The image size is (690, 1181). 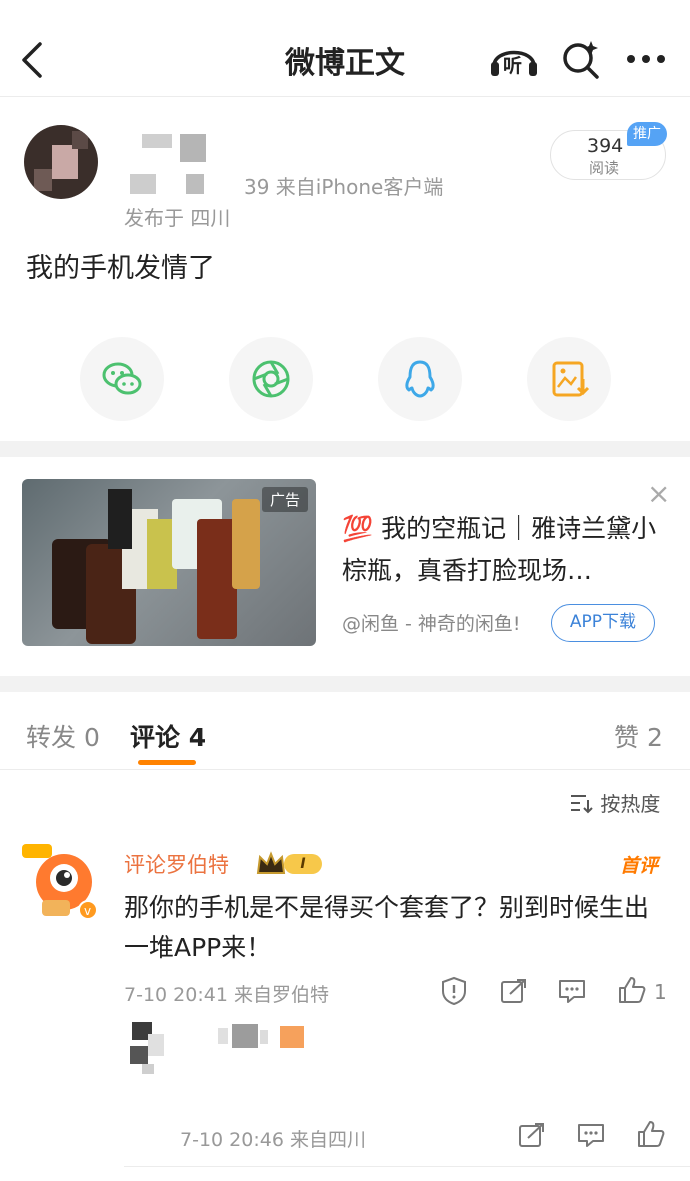 I want to click on tab-reposts: 转发 0, so click(x=63, y=736).